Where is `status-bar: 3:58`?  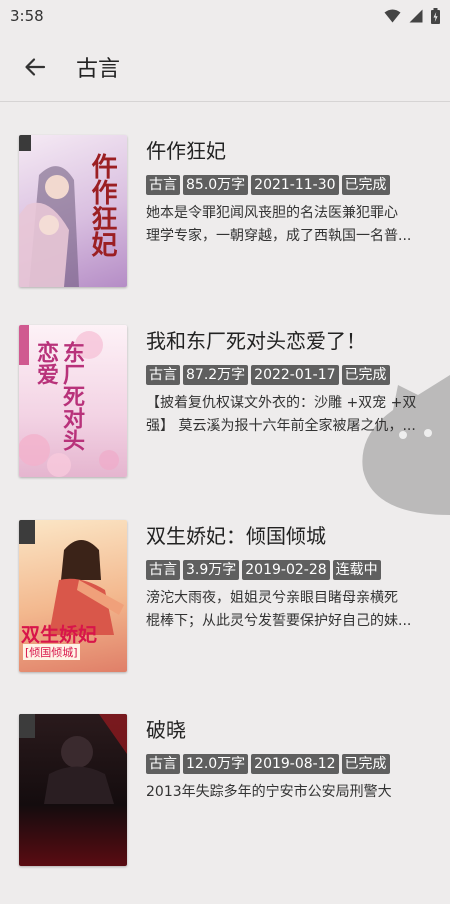
status-bar: 3:58 is located at coordinates (225, 16).